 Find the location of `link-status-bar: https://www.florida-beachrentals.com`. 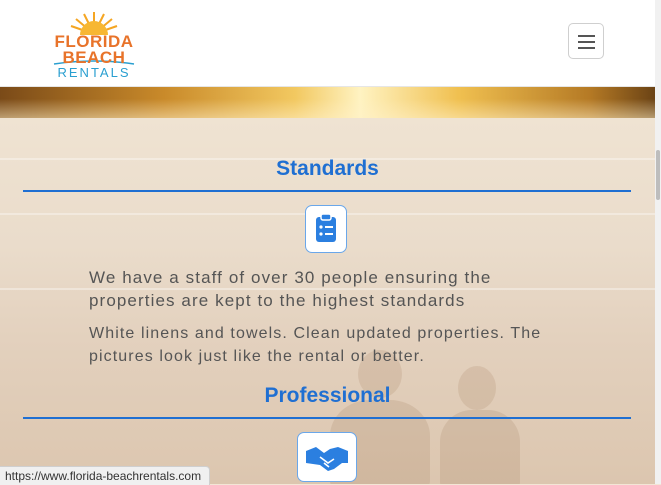

link-status-bar: https://www.florida-beachrentals.com is located at coordinates (105, 475).